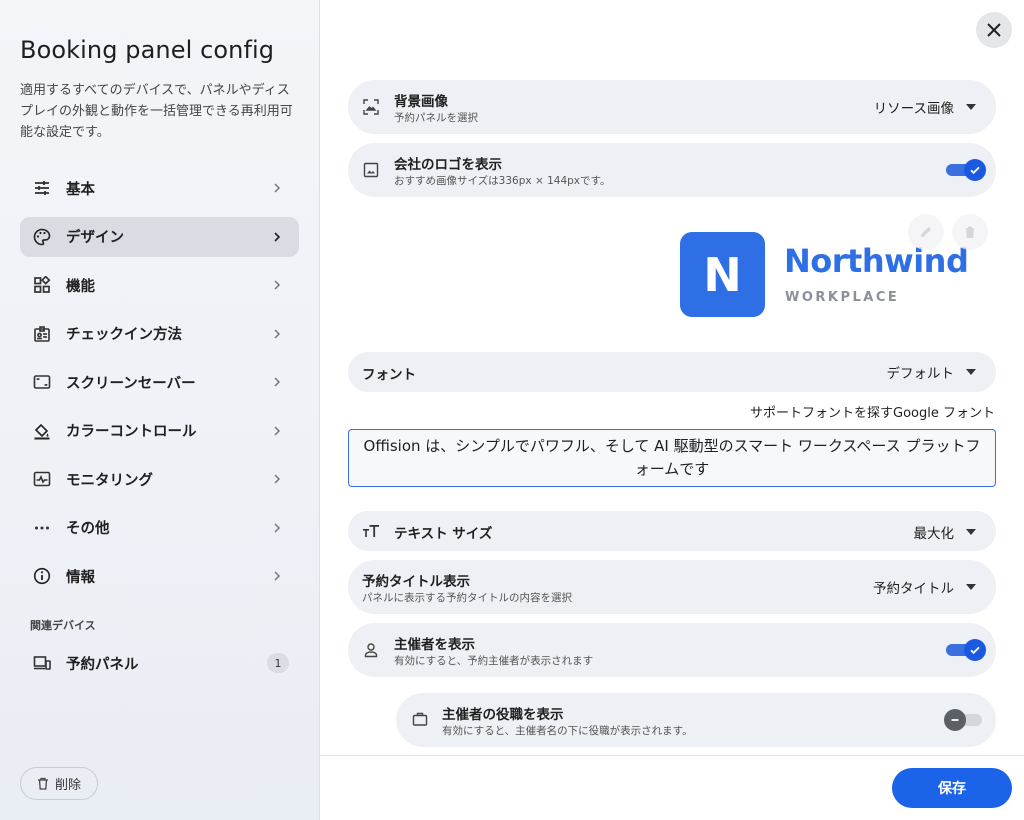 This screenshot has width=1024, height=820. What do you see at coordinates (389, 375) in the screenshot?
I see `font-title: フォント` at bounding box center [389, 375].